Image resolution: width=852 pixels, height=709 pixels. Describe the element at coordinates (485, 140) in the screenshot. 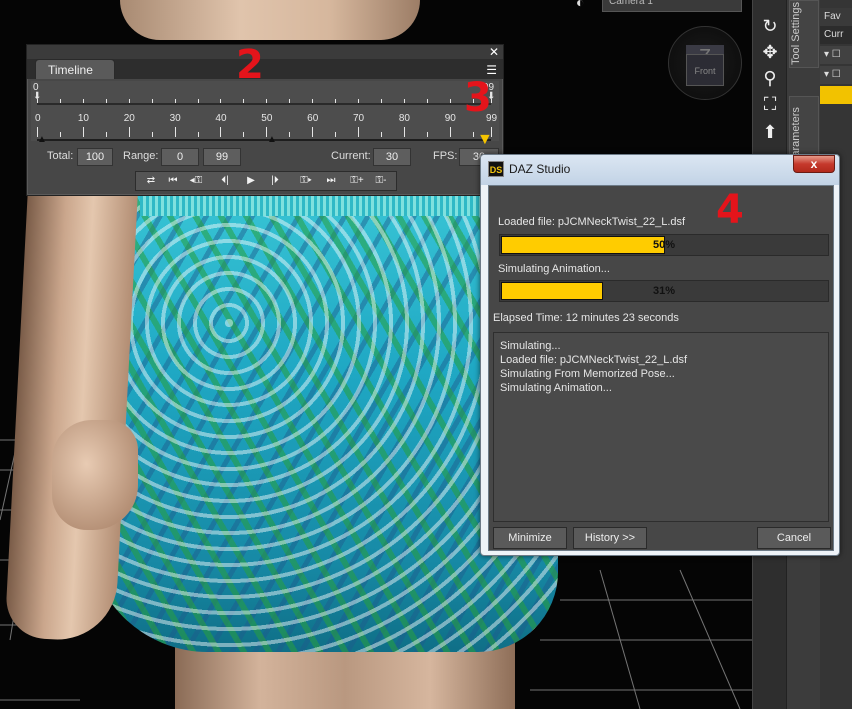

I see `current-frame-marker-icon: ▼` at that location.